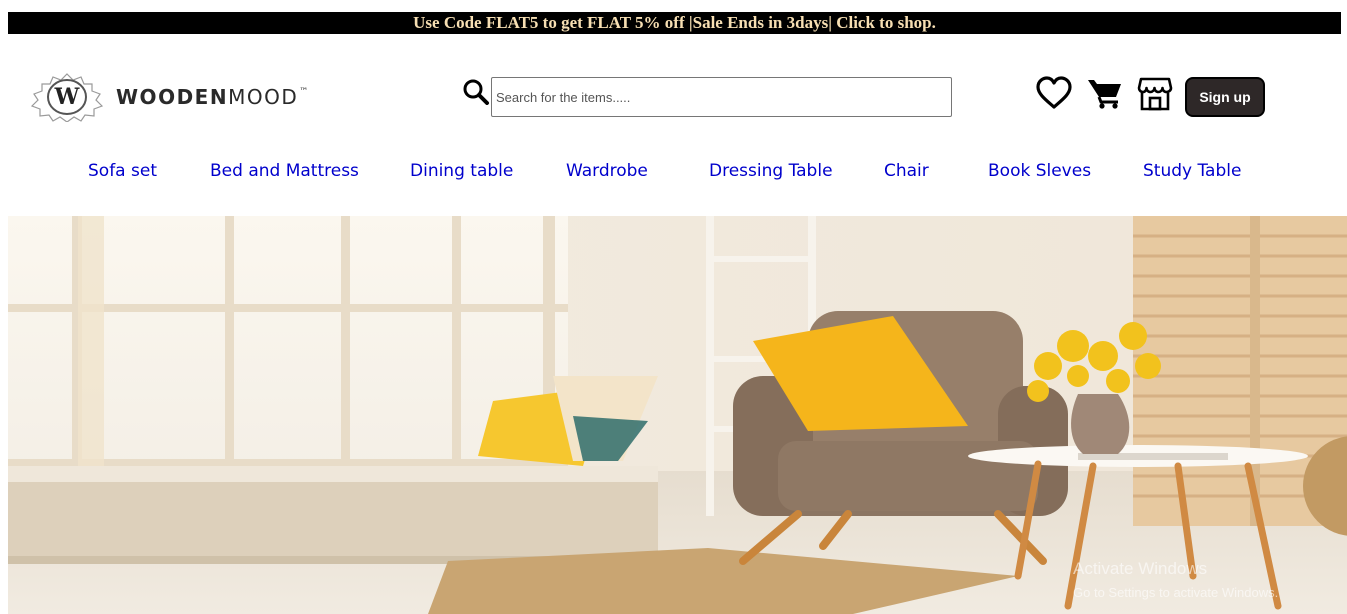  What do you see at coordinates (304, 92) in the screenshot?
I see `logo-trademark: ™` at bounding box center [304, 92].